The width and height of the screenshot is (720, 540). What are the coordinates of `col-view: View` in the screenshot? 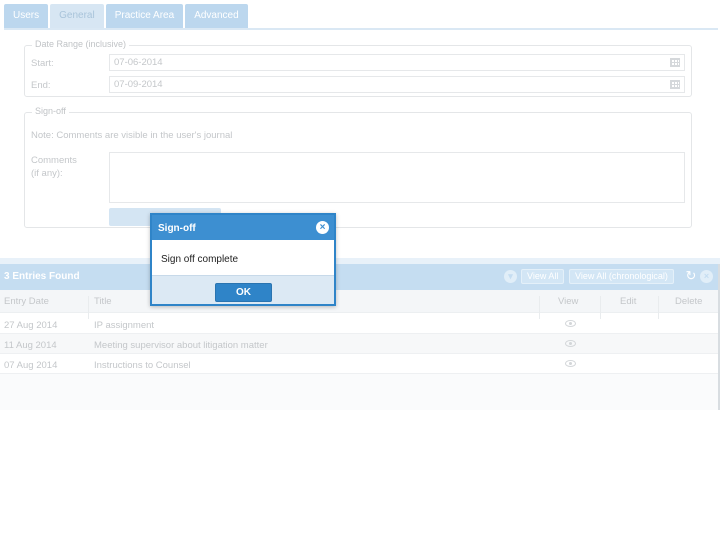 It's located at (568, 301).